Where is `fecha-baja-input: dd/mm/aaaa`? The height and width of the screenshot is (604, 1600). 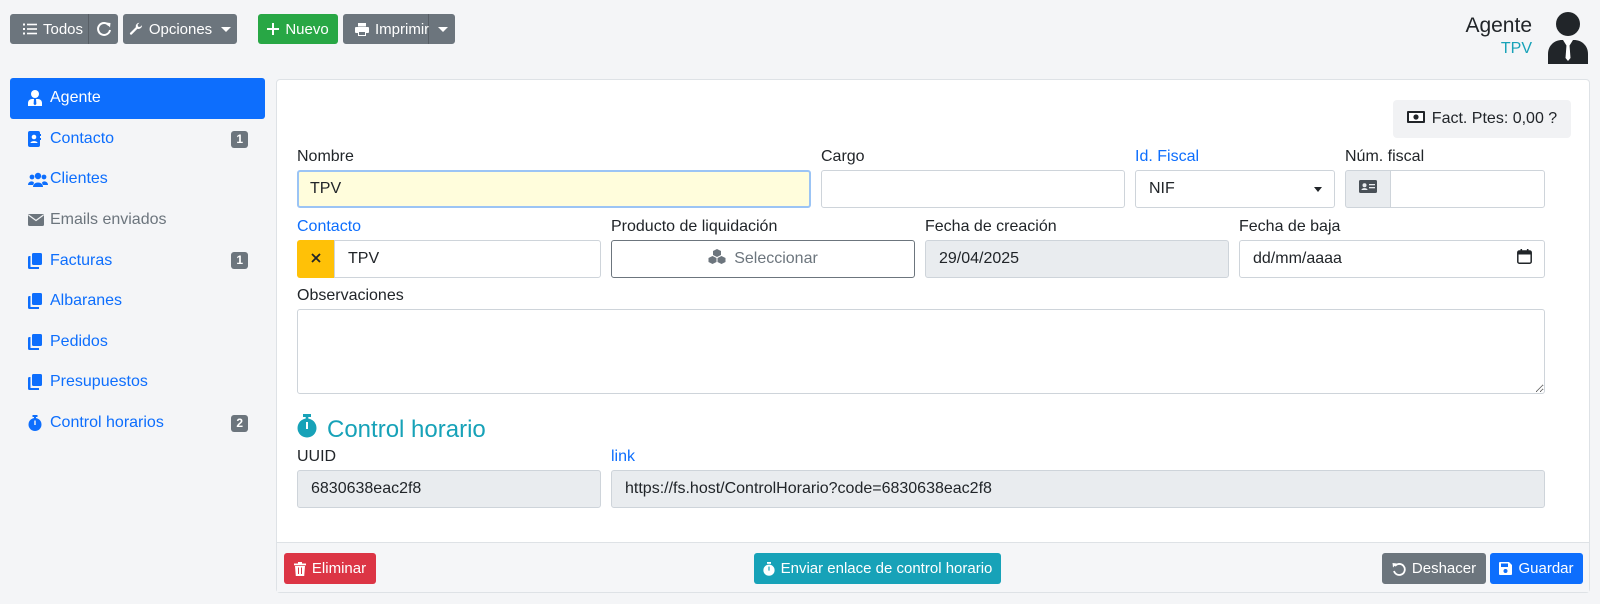
fecha-baja-input: dd/mm/aaaa is located at coordinates (1392, 259).